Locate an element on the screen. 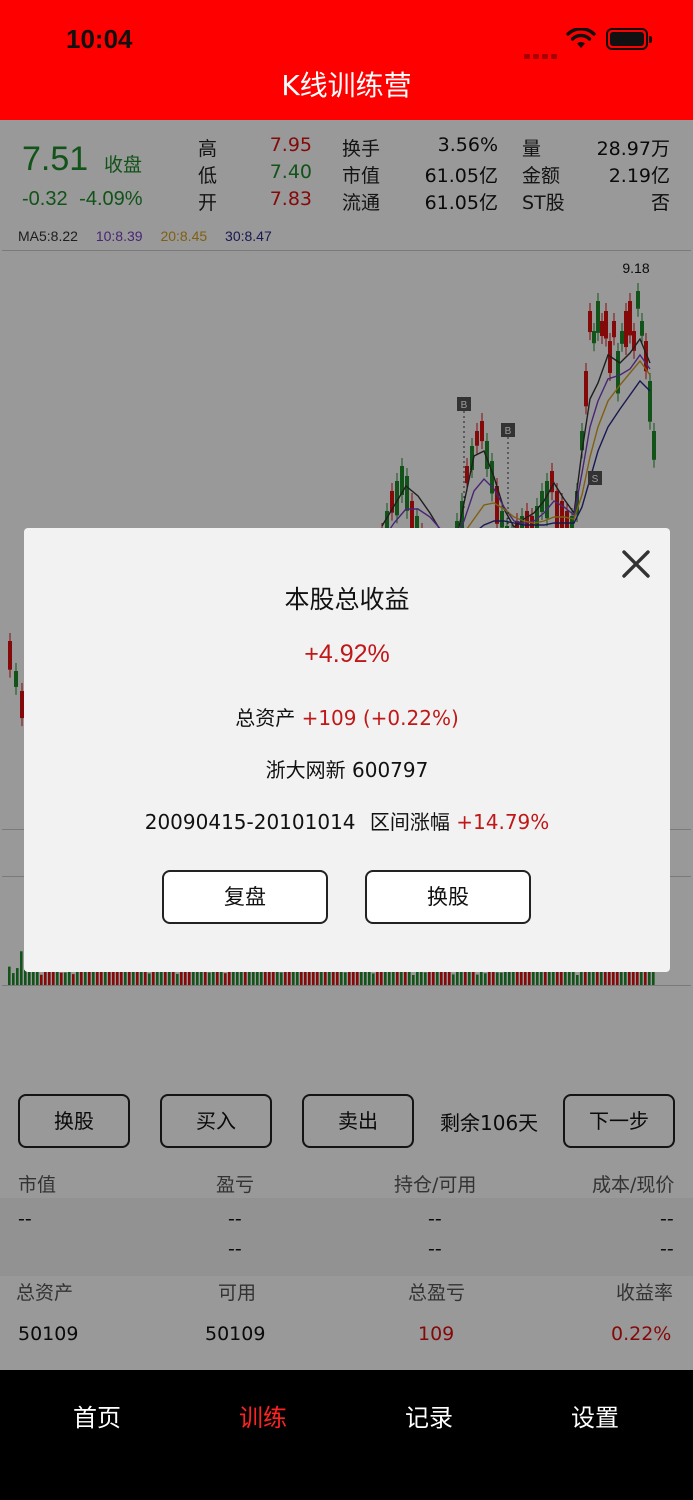 The image size is (693, 1500). dialog-assets-line: 总资产 +109 (+0.22%) is located at coordinates (347, 716).